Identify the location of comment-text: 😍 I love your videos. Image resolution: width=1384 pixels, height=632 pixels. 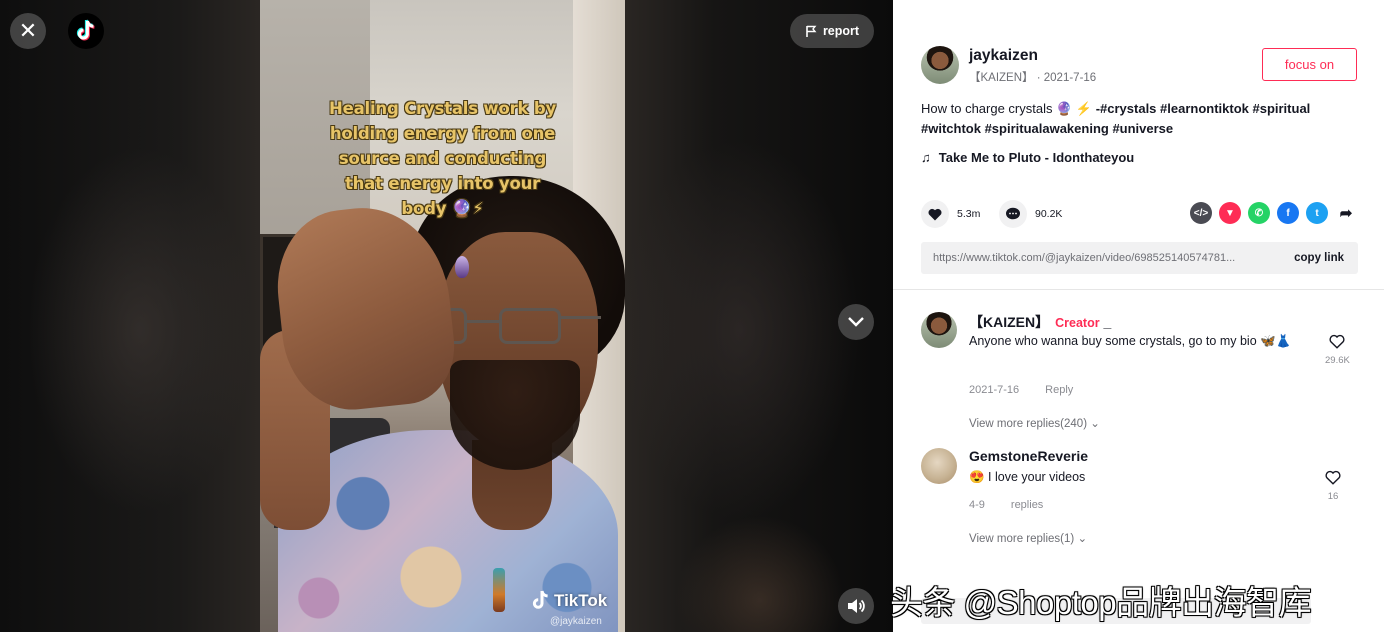
(1027, 477).